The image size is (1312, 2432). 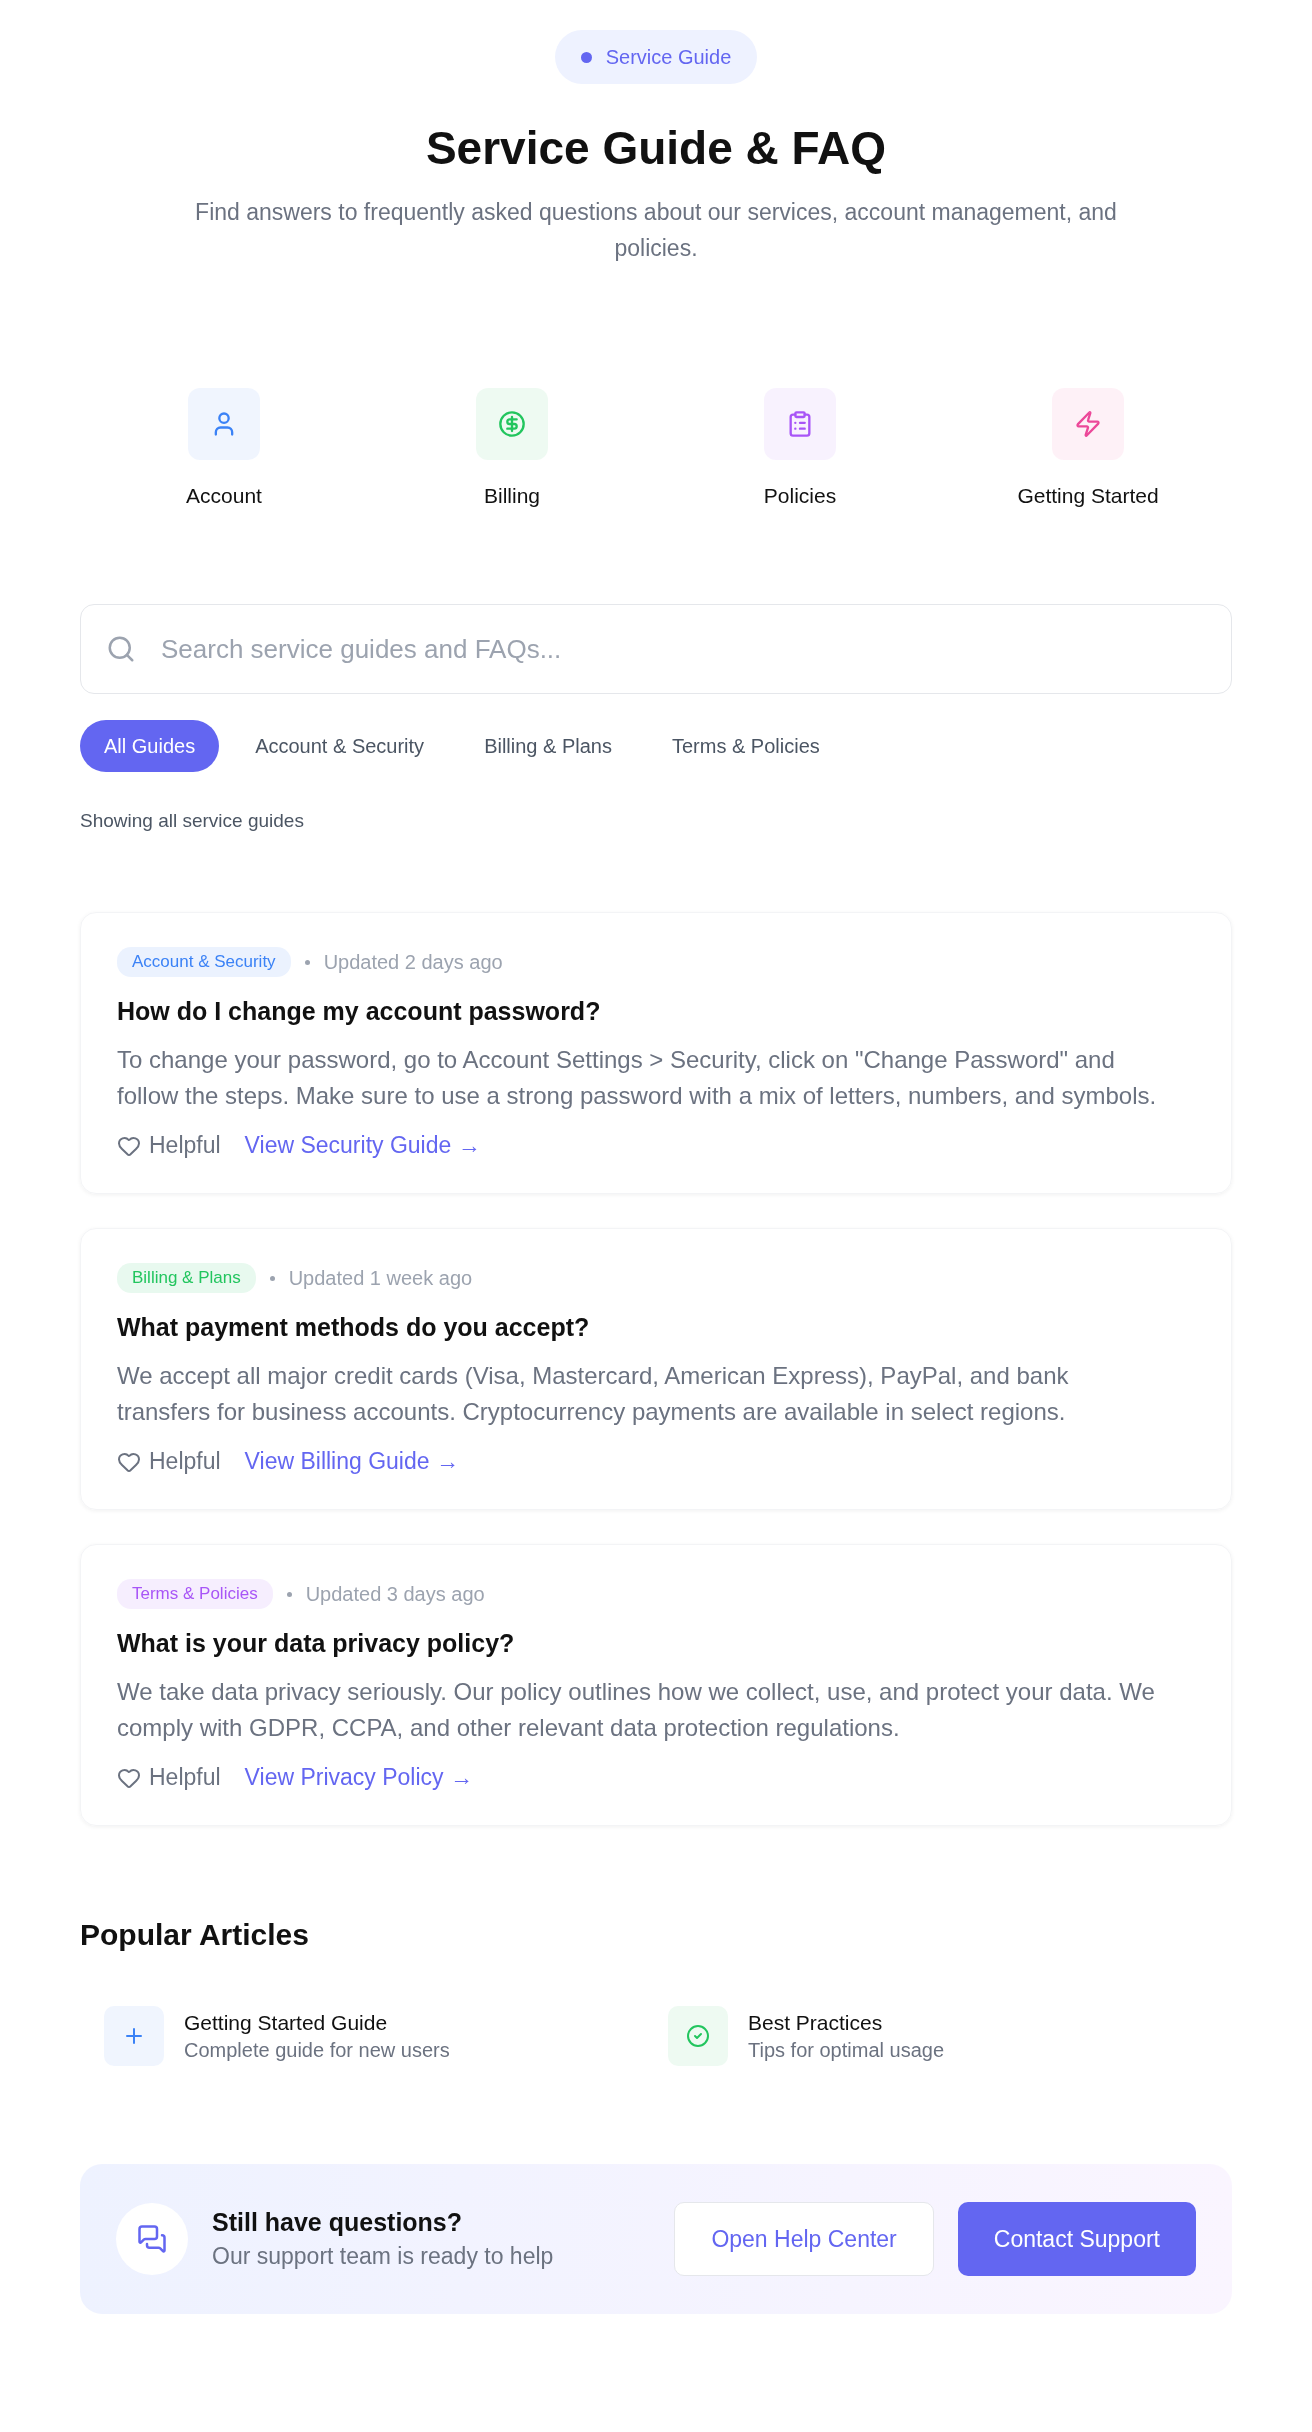 I want to click on faq-answer: To change your password, go to Account Settings > Security, click on "Change Password" and follow the steps. Make sure to use a strong password with a mix of letters, numbers, and symbols., so click(x=637, y=1078).